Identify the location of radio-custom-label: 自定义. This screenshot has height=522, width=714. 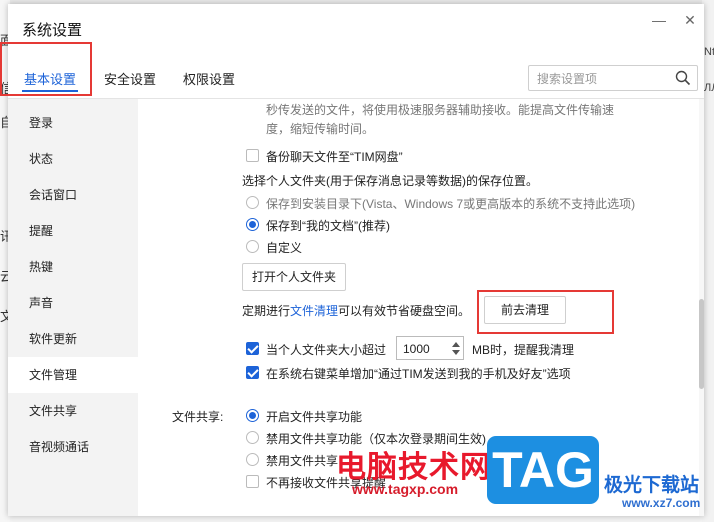
(284, 248).